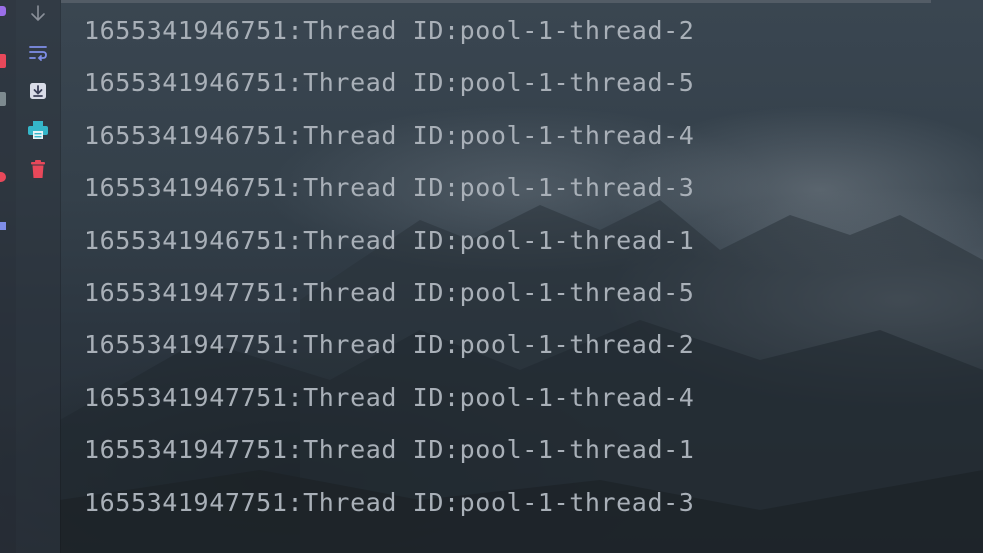 This screenshot has width=983, height=553. I want to click on import-button, so click(38, 91).